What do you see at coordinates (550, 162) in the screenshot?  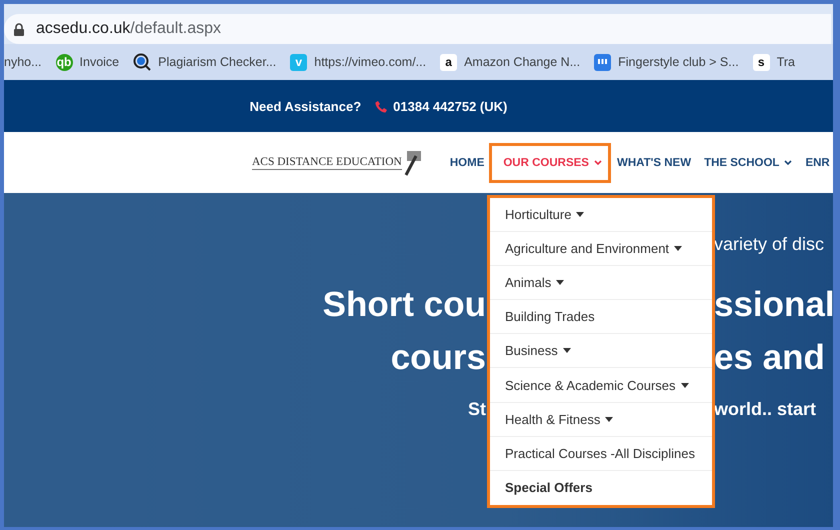 I see `nav-link: OUR COURSES` at bounding box center [550, 162].